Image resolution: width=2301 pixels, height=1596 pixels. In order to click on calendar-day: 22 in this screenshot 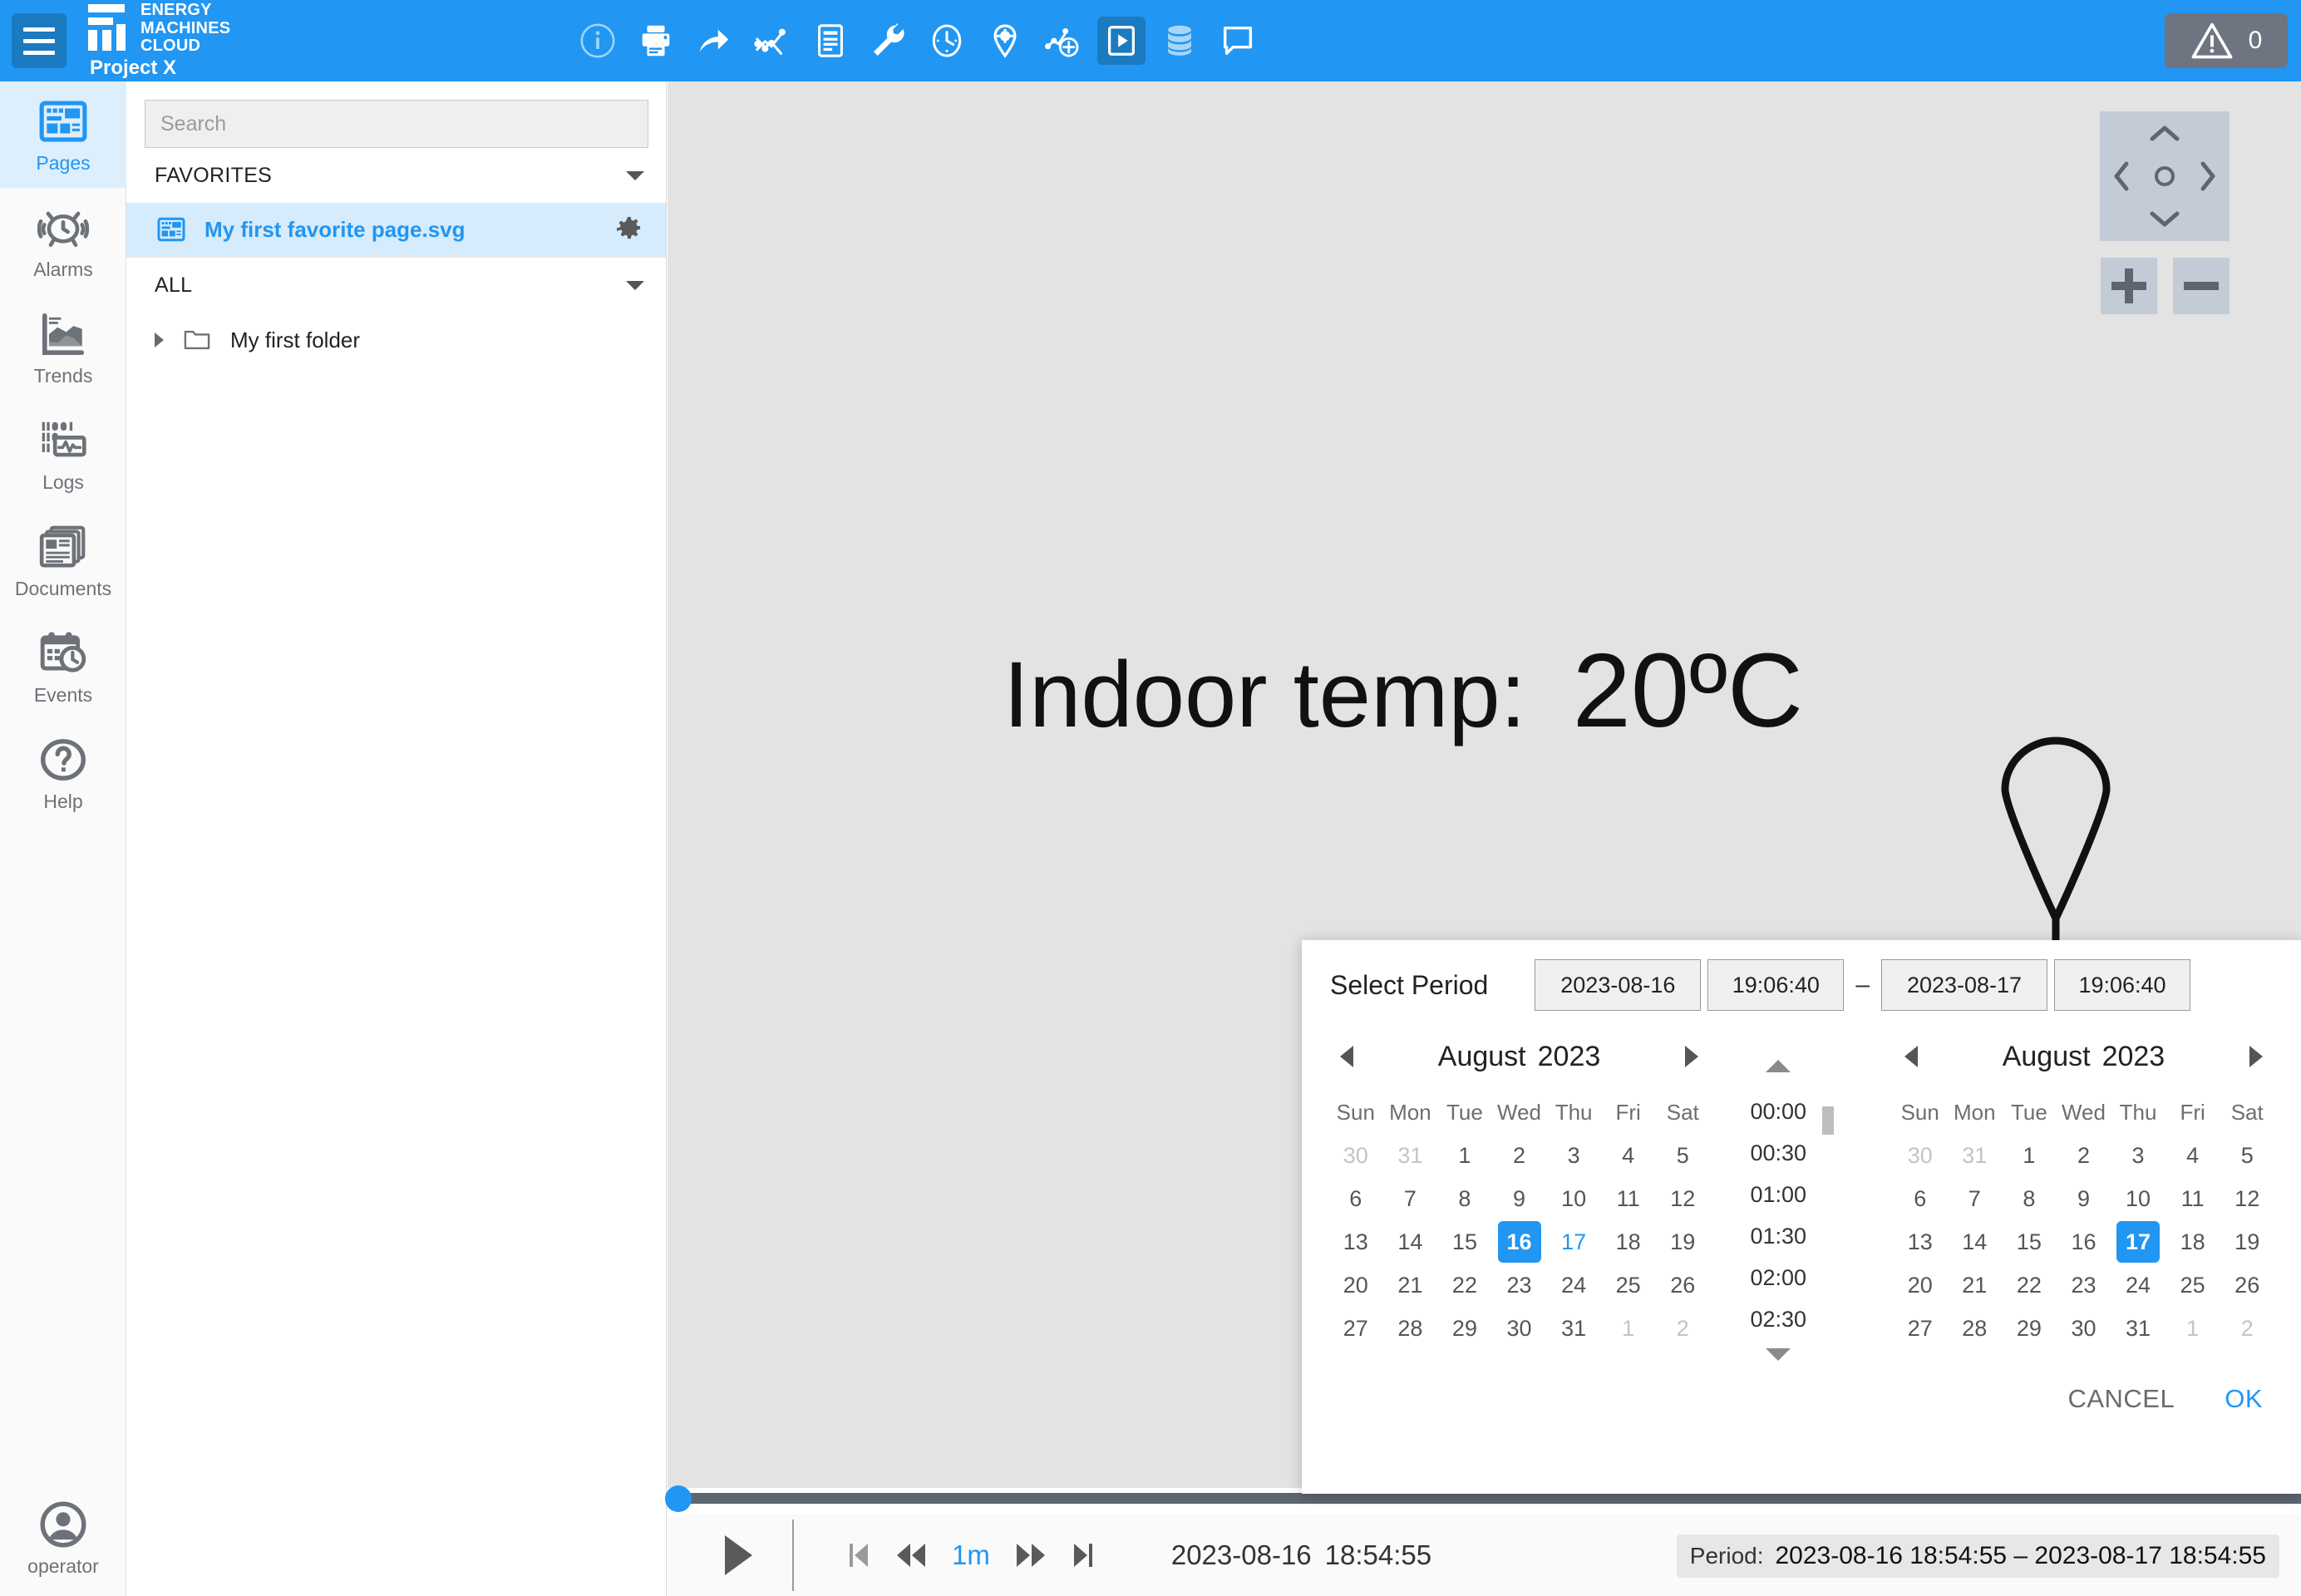, I will do `click(2029, 1285)`.